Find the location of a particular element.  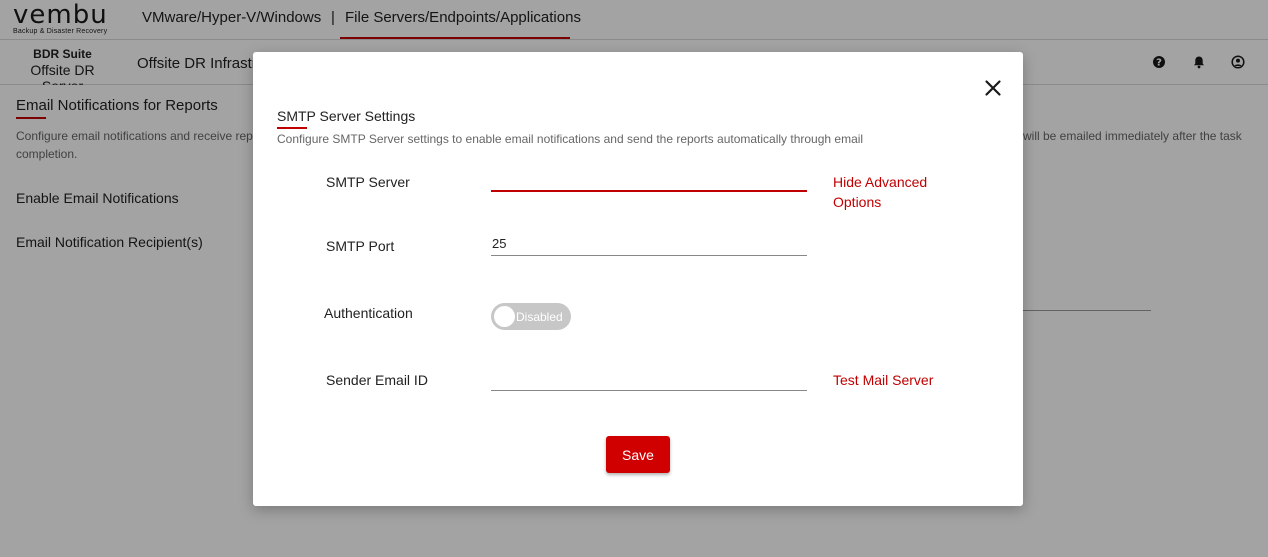

test-mail-server-link: Test Mail Server is located at coordinates (883, 380).